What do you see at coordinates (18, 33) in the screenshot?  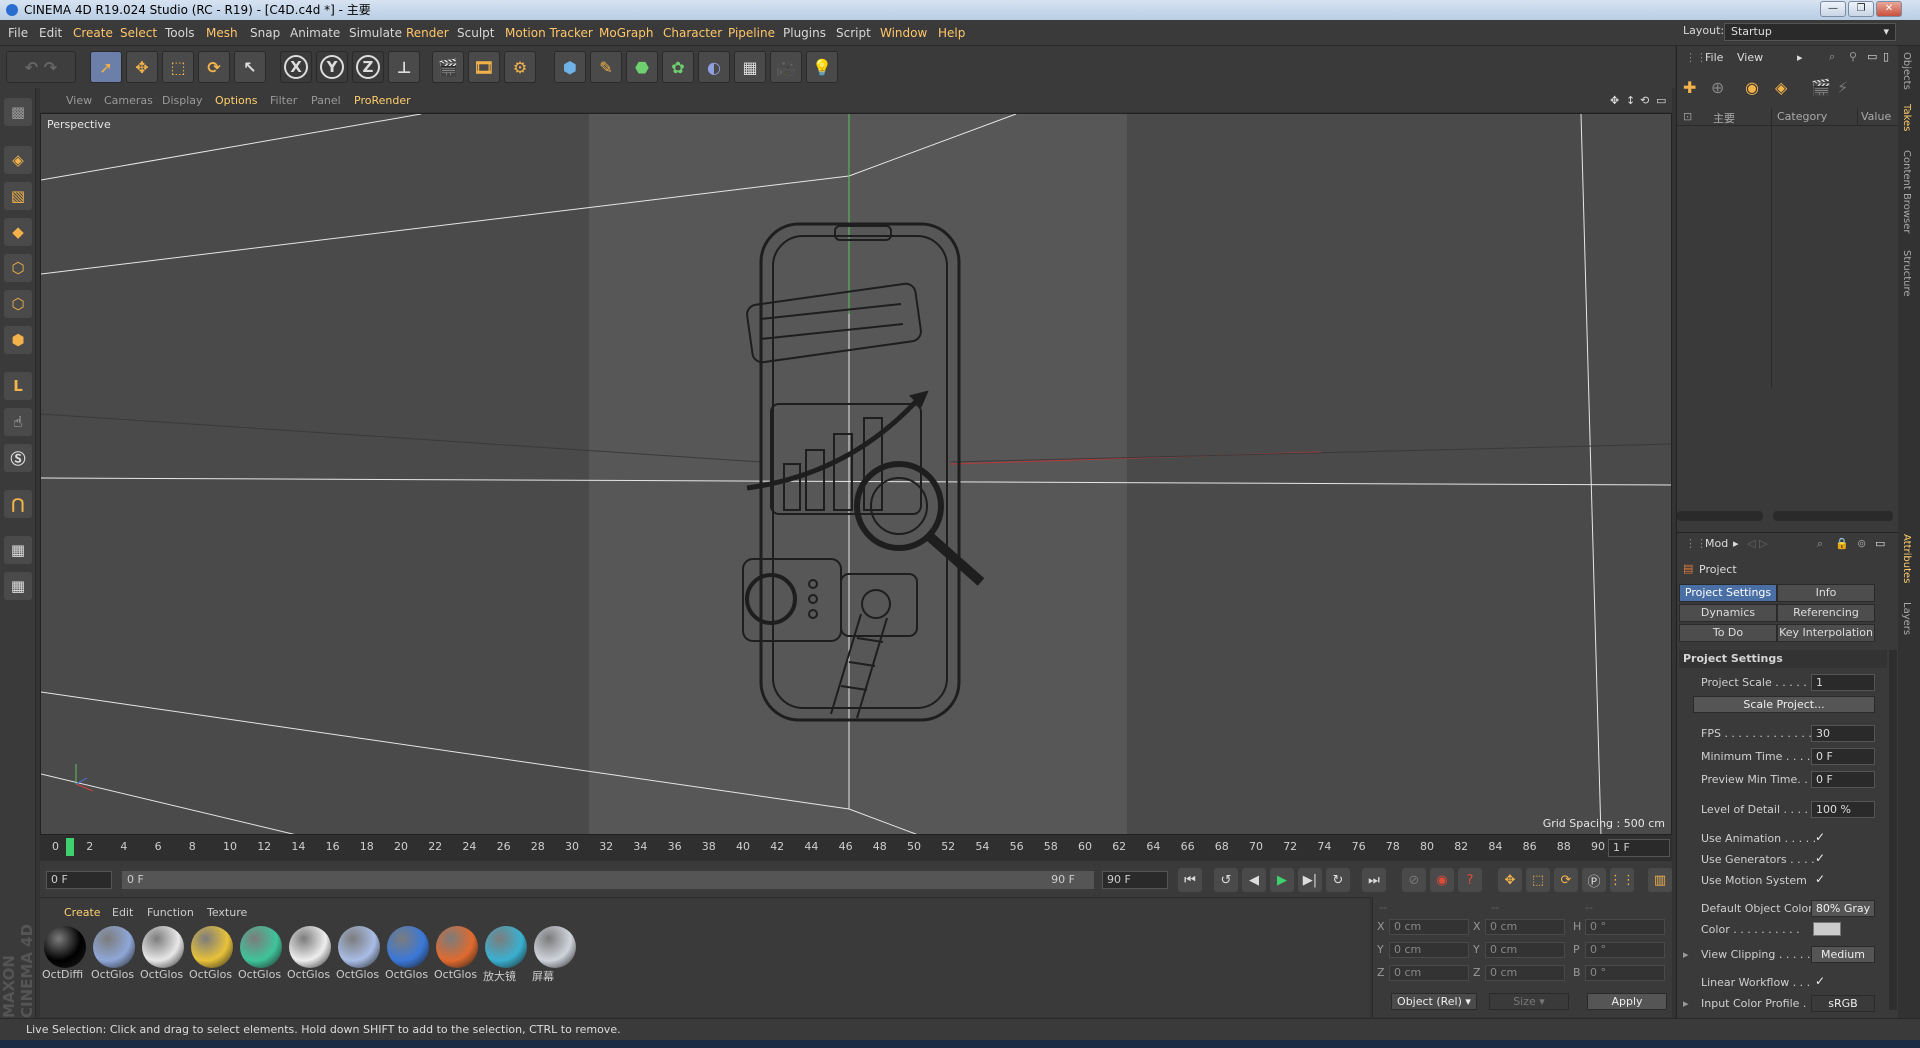 I see `menu-file: File` at bounding box center [18, 33].